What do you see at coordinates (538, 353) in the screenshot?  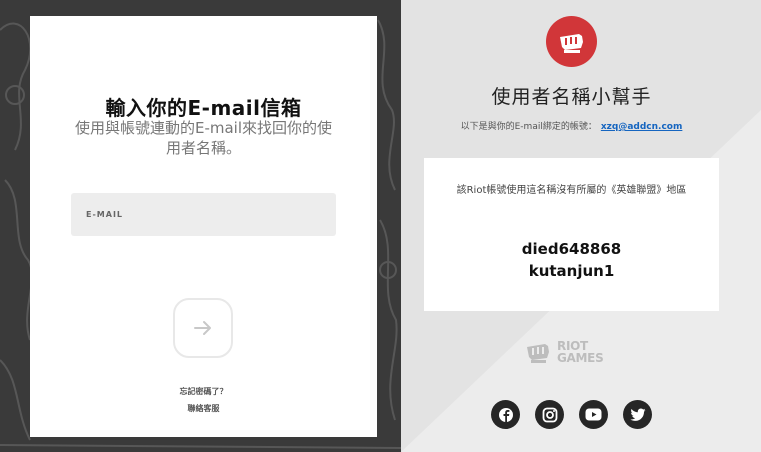 I see `riot-fist-logo-icon` at bounding box center [538, 353].